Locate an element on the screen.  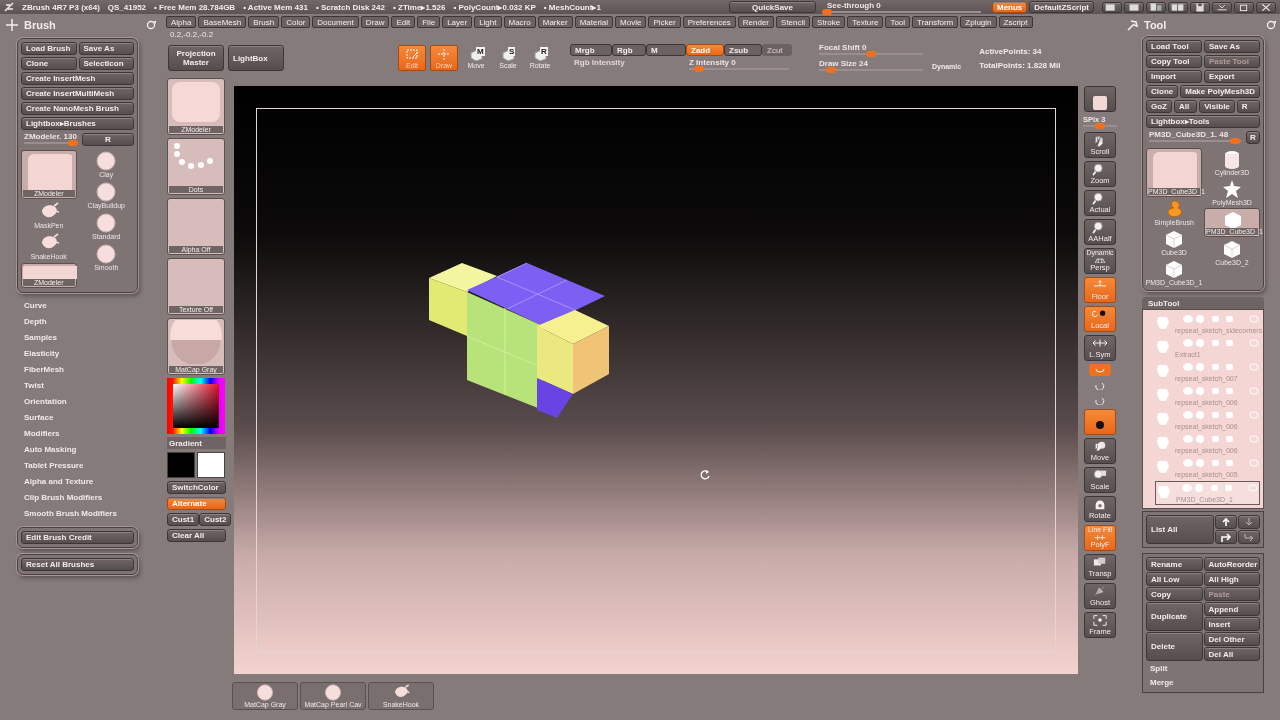
depth-mode-button: Zadd is located at coordinates (705, 50).